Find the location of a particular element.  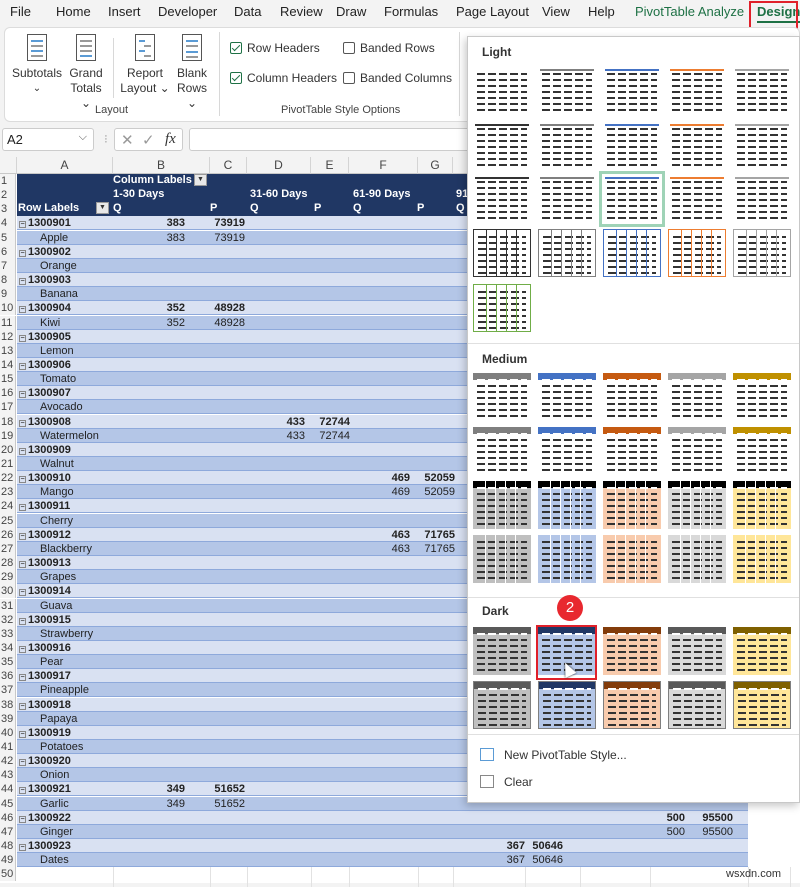

row-header: 13 is located at coordinates (8, 350).